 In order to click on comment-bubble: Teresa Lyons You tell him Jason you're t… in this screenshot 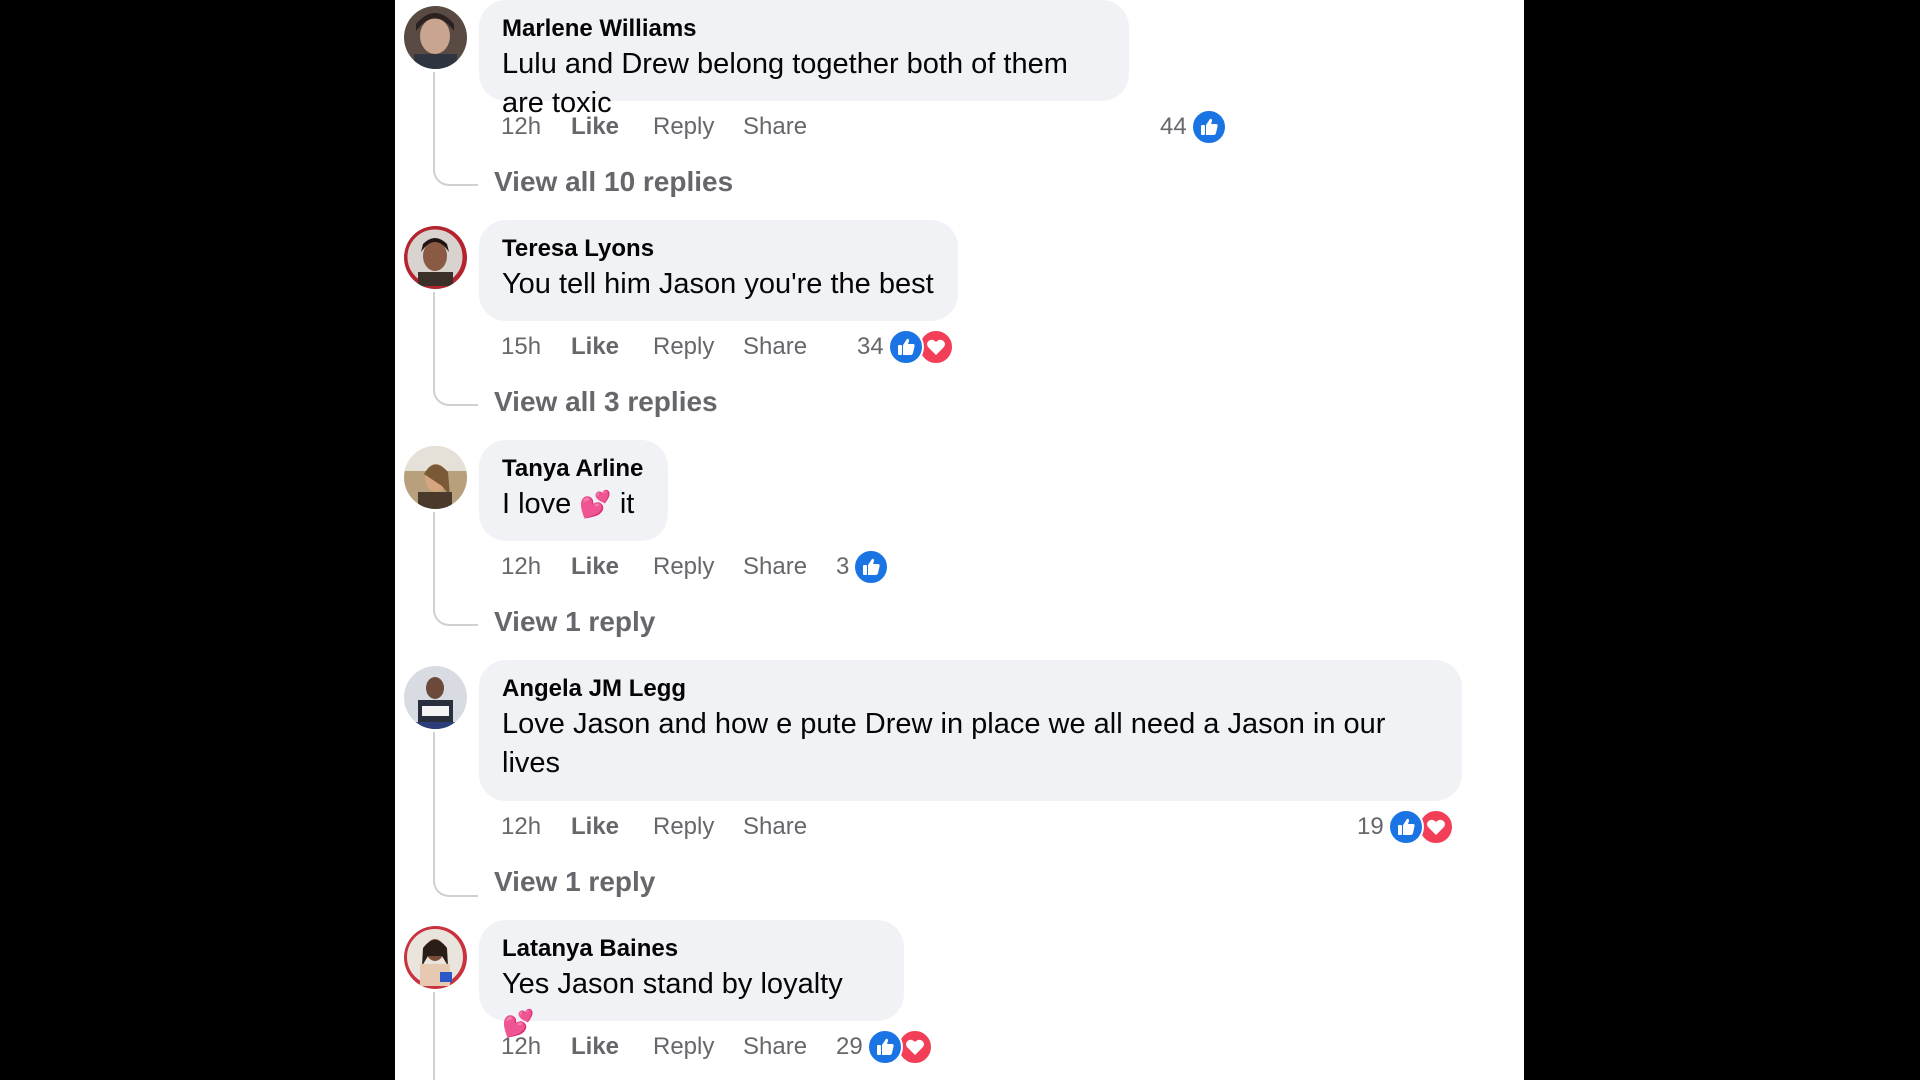, I will do `click(718, 270)`.